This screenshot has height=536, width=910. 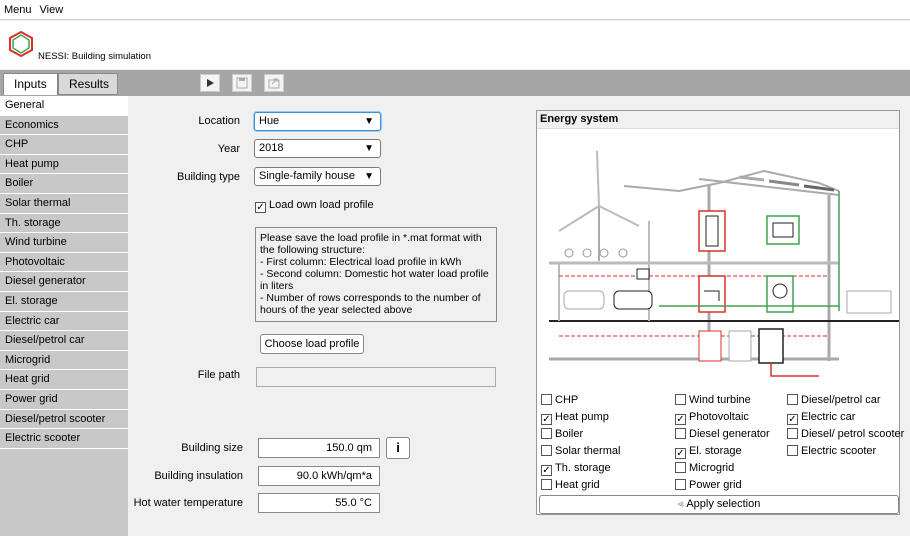 I want to click on export-button, so click(x=274, y=83).